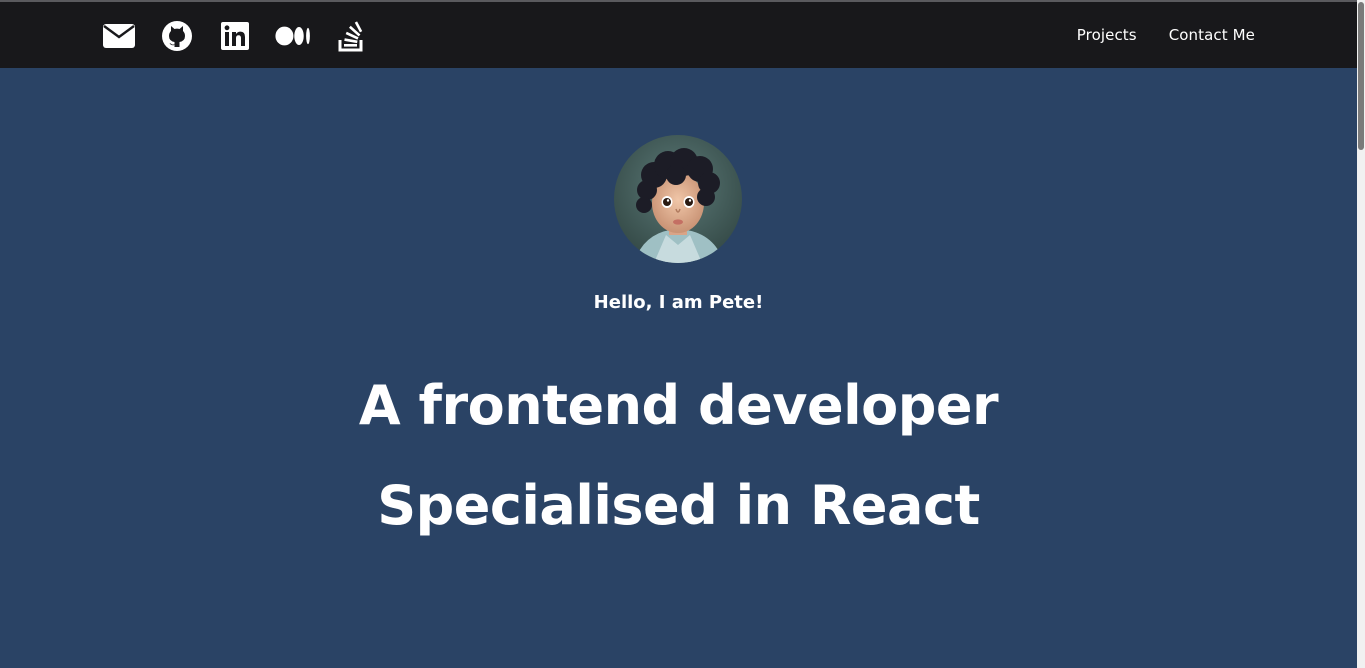 The height and width of the screenshot is (668, 1365). I want to click on social-links, so click(246, 36).